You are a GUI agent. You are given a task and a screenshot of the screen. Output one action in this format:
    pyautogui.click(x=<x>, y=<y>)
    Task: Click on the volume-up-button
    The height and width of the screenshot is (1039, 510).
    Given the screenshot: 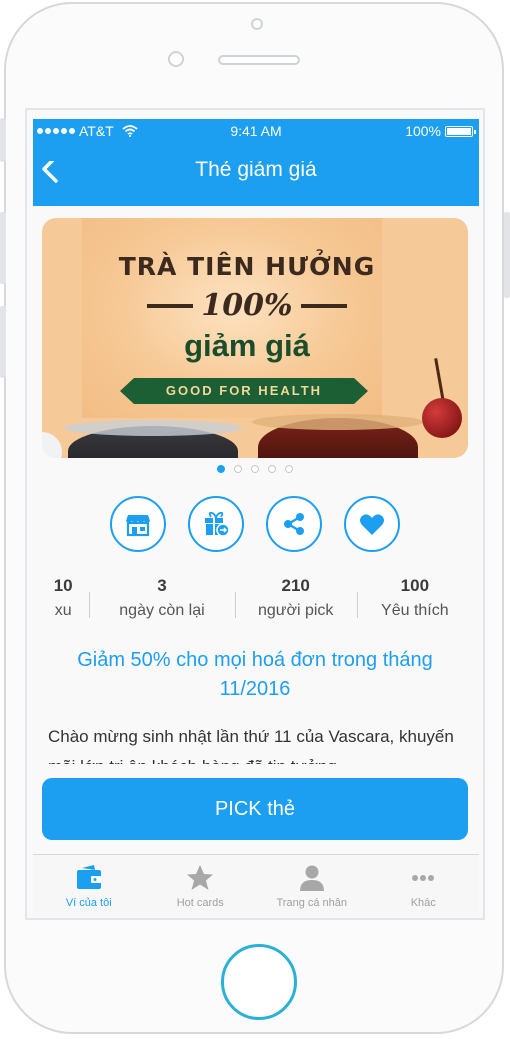 What is the action you would take?
    pyautogui.click(x=3, y=248)
    